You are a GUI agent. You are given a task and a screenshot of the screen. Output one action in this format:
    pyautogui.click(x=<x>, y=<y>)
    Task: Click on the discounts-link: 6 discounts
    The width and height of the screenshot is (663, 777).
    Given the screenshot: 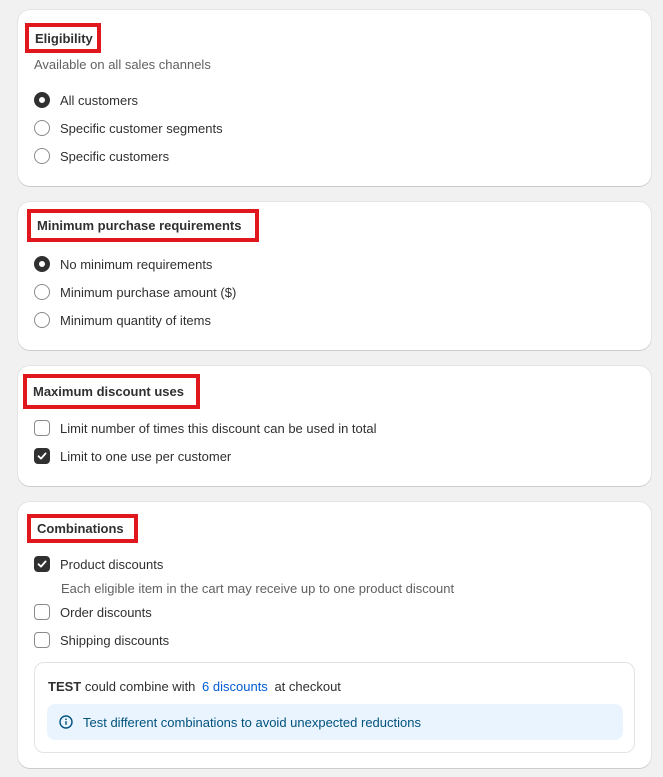 What is the action you would take?
    pyautogui.click(x=235, y=686)
    